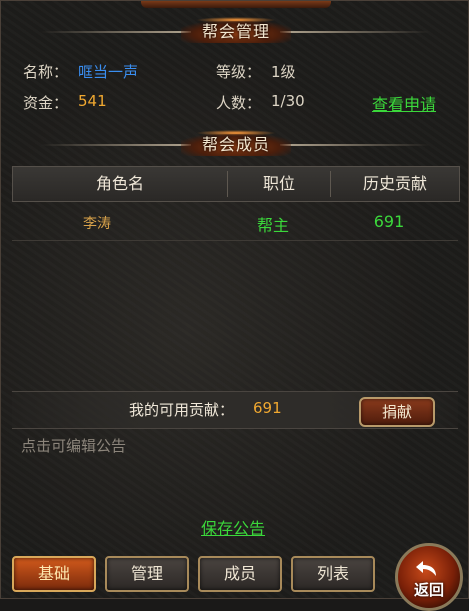  Describe the element at coordinates (397, 412) in the screenshot. I see `donate-button: 捐献` at that location.